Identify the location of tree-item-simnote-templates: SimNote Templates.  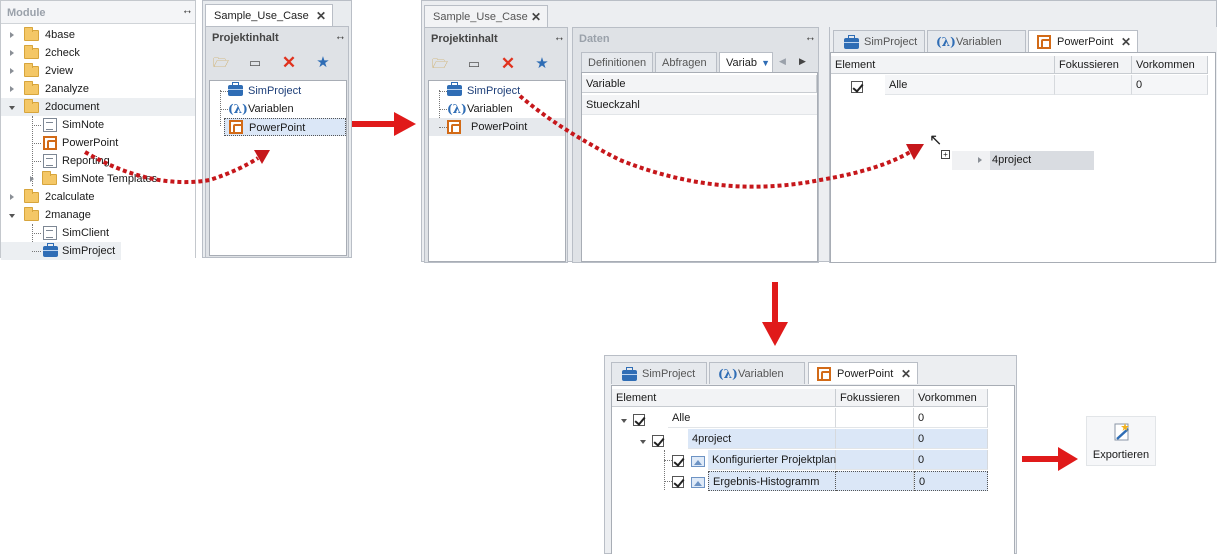
(98, 179).